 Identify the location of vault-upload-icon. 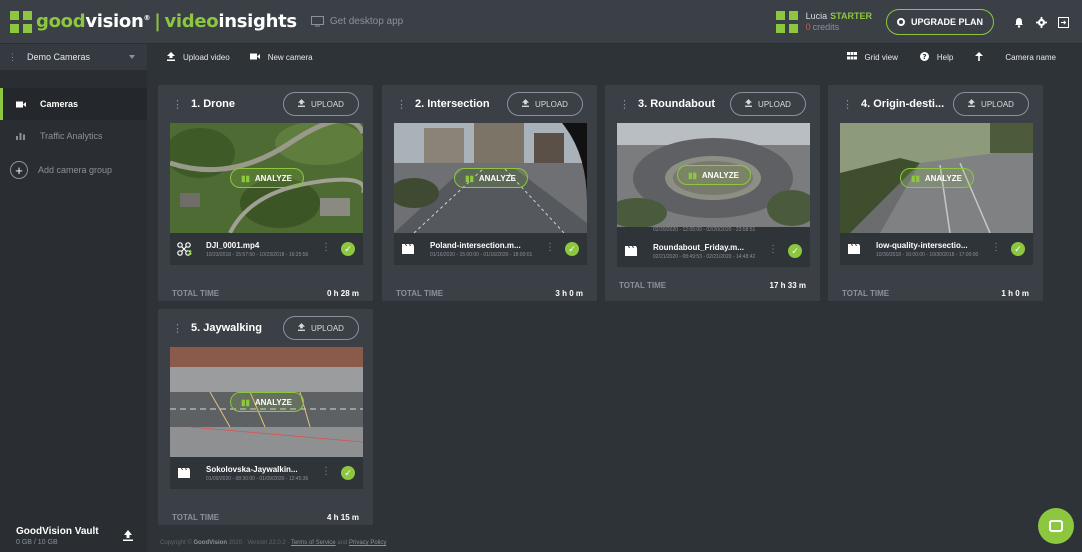
(128, 537).